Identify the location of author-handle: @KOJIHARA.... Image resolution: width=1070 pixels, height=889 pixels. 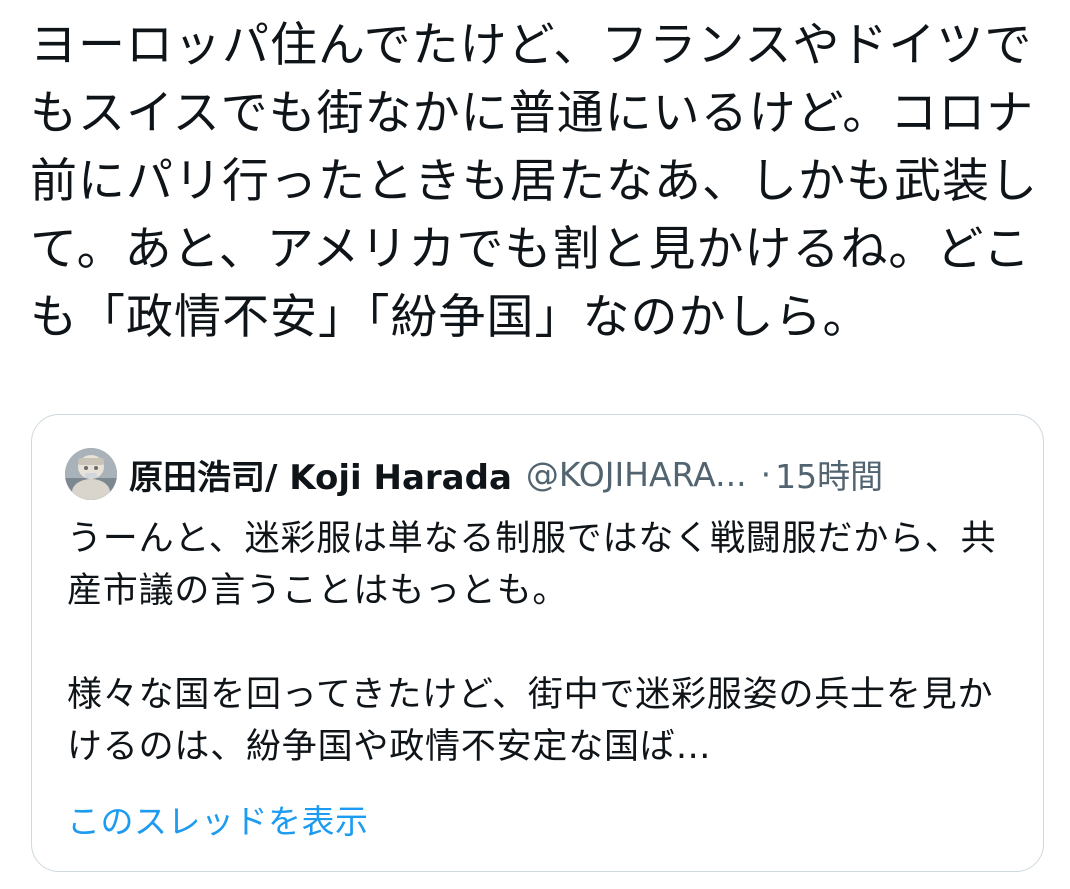
(636, 474).